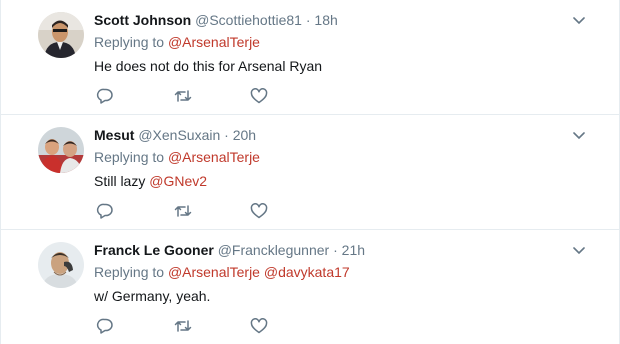  I want to click on author-handle: @XenSuxain, so click(179, 135).